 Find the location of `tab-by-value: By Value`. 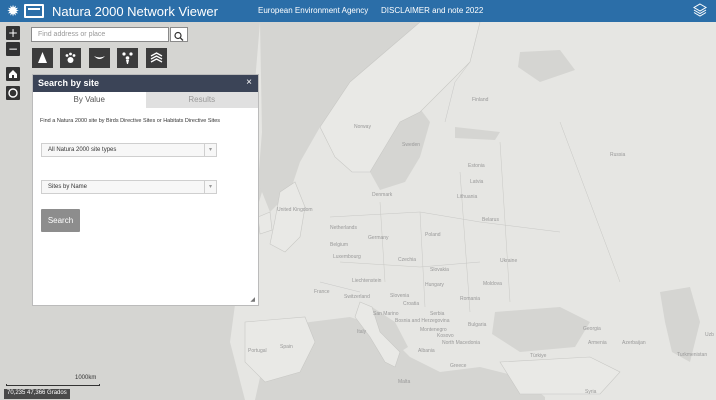

tab-by-value: By Value is located at coordinates (89, 100).